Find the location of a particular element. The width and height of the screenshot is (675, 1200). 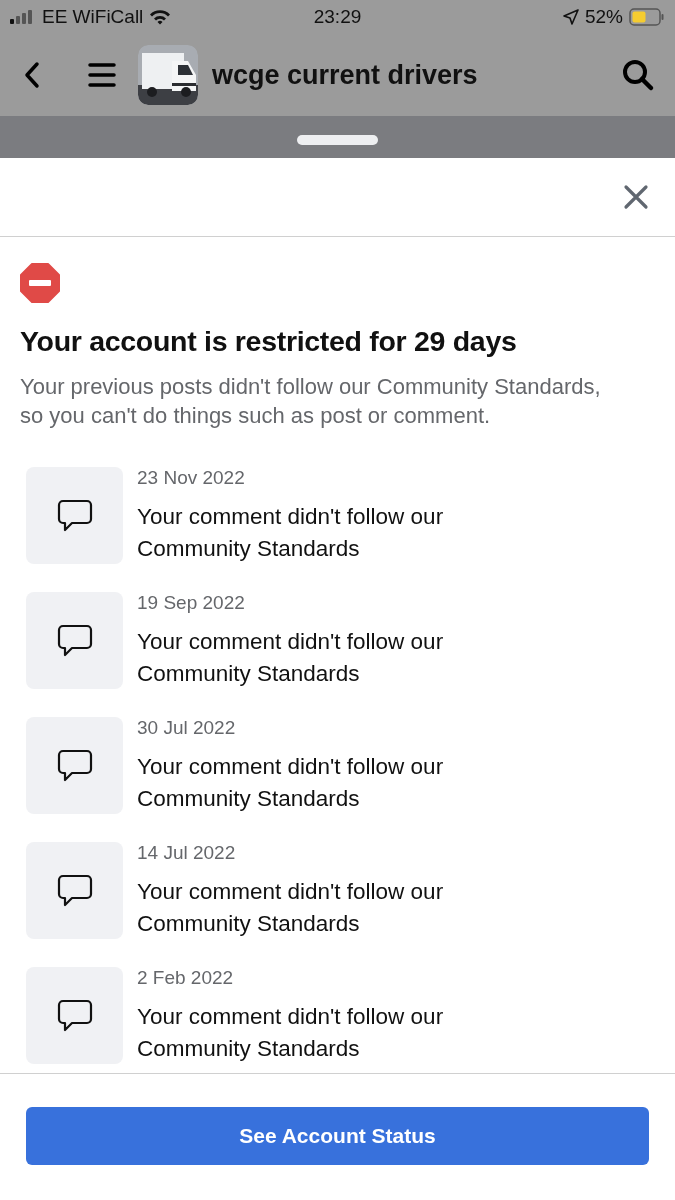

status-time: 23:29 is located at coordinates (337, 17).